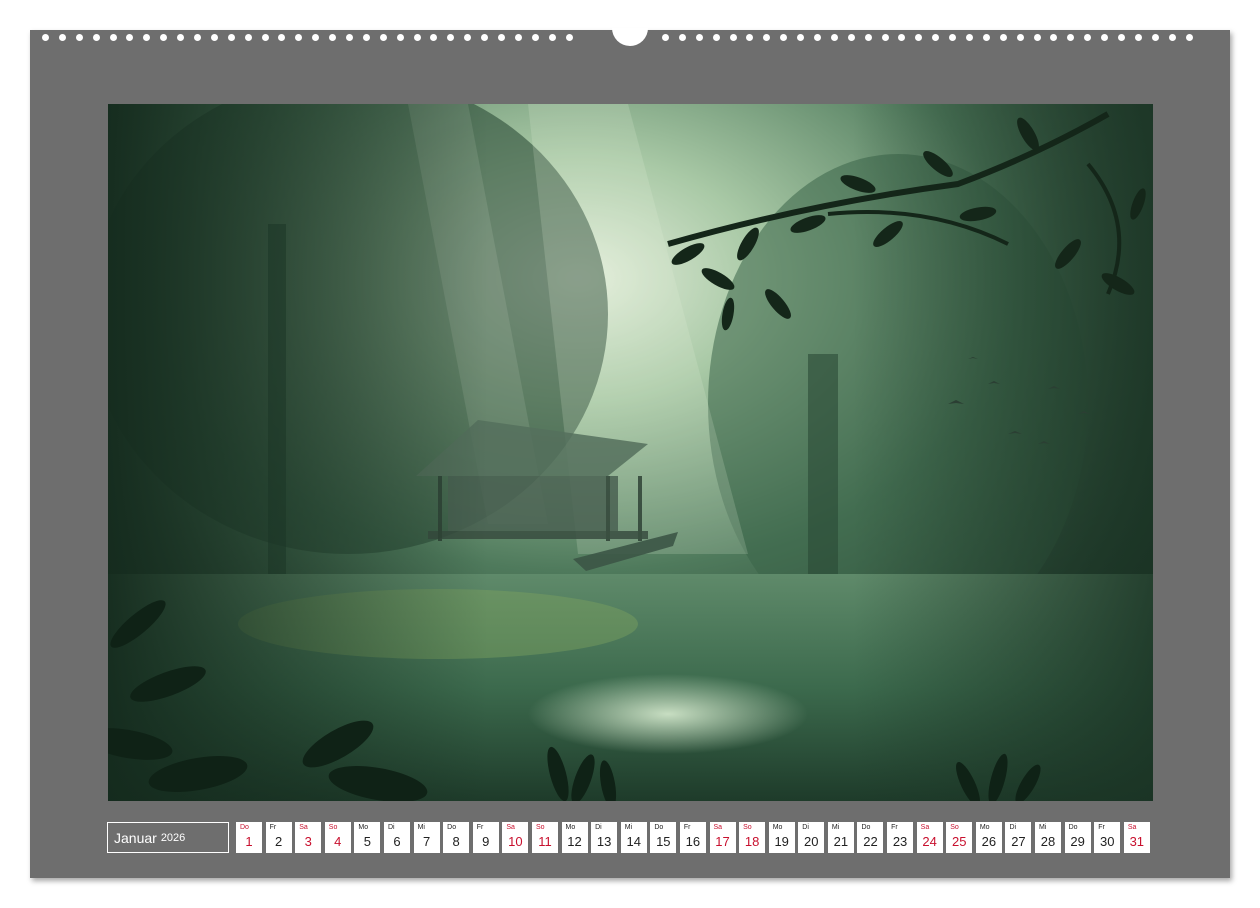 The width and height of the screenshot is (1260, 908). I want to click on day-number: 20, so click(811, 841).